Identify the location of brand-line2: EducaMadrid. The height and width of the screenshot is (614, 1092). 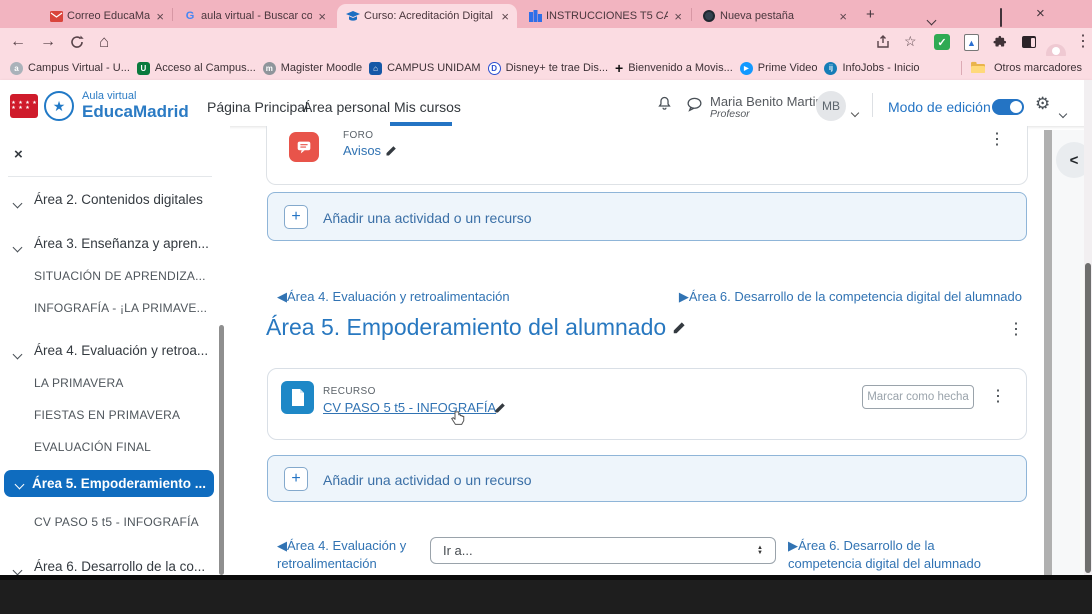
(135, 112).